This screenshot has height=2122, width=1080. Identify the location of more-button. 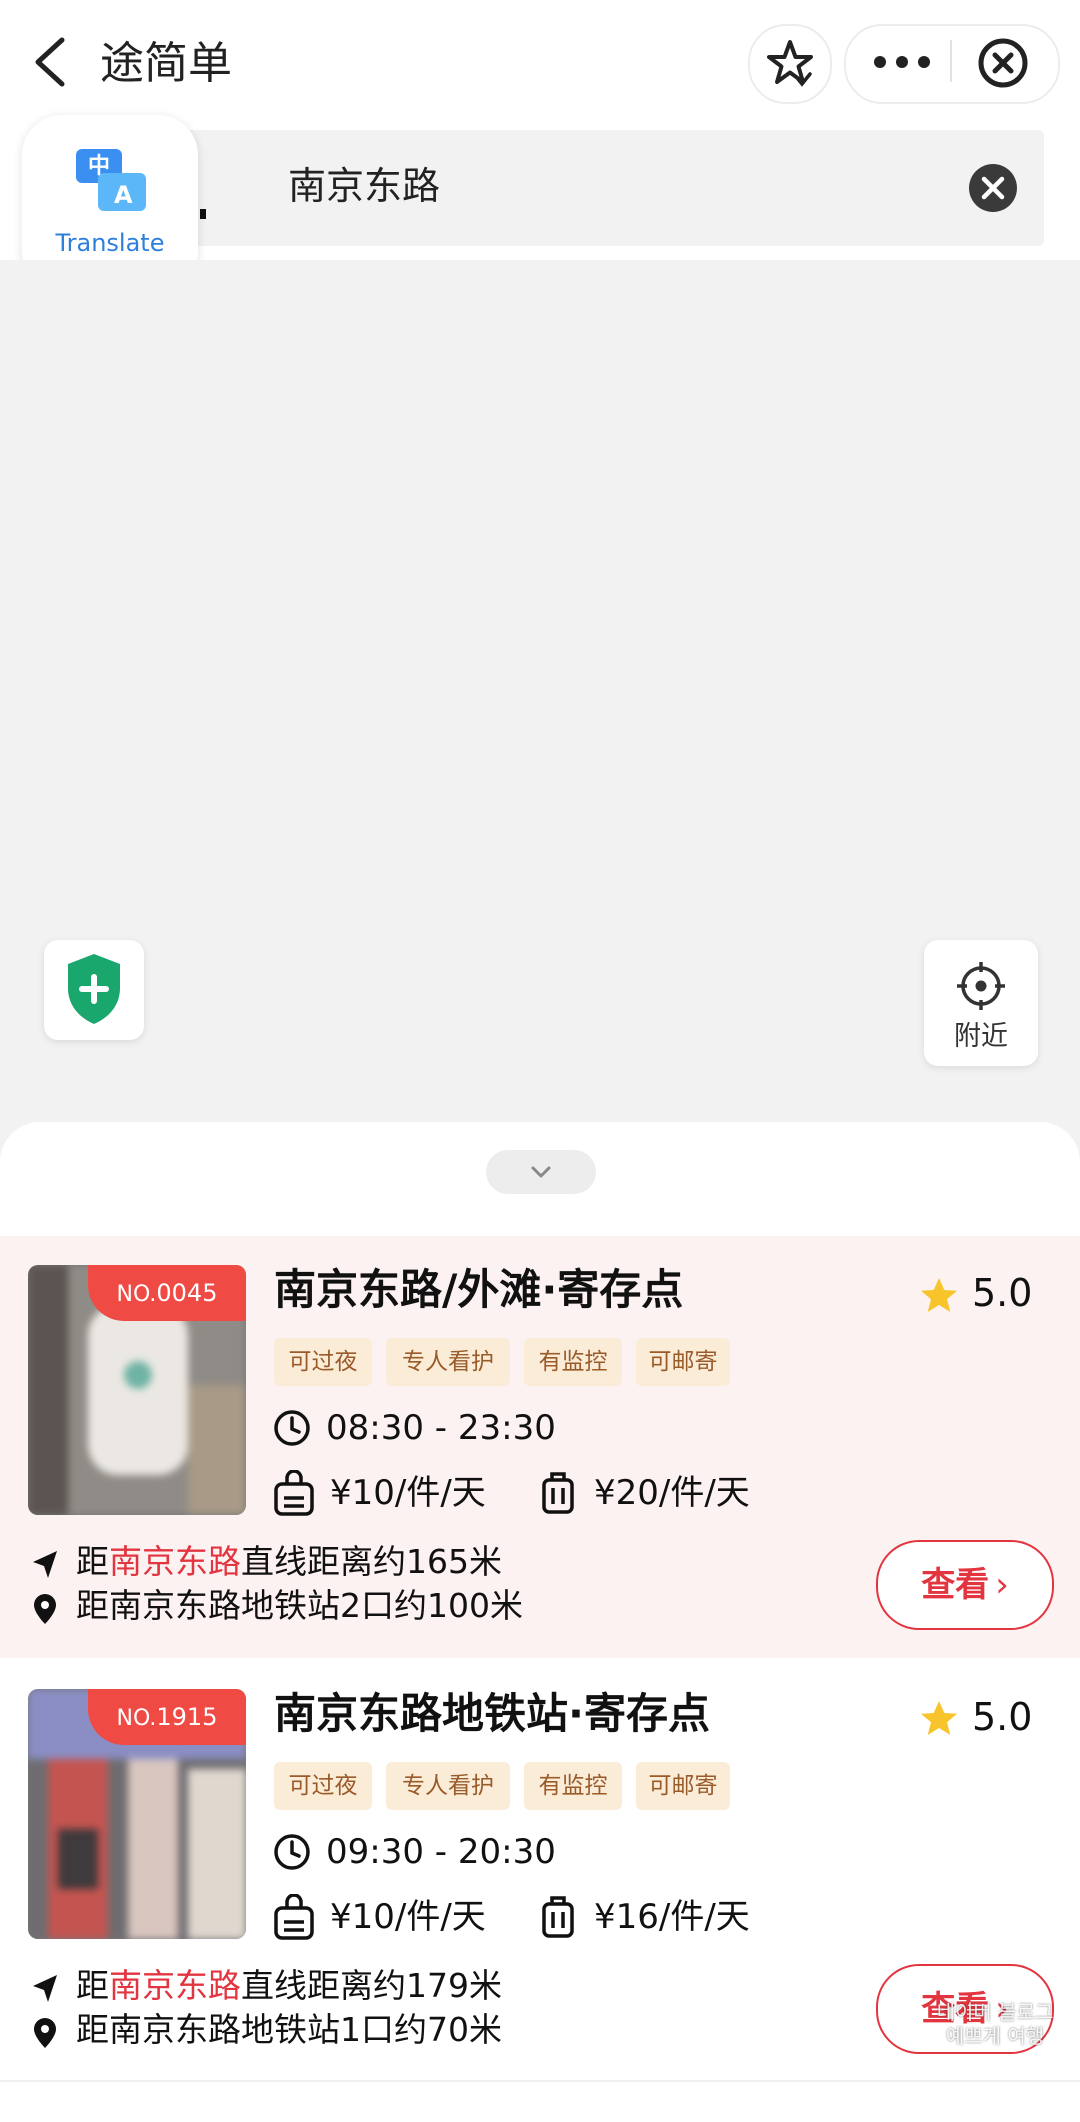
(902, 62).